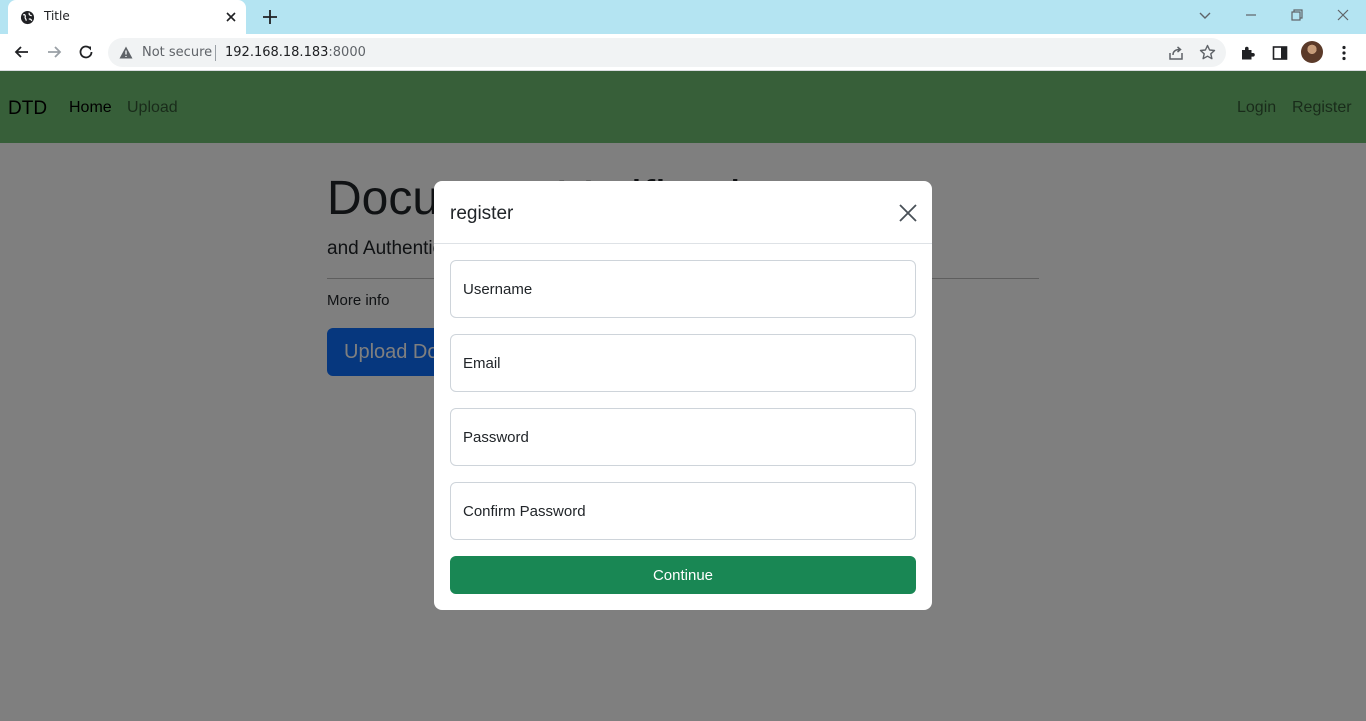 The height and width of the screenshot is (721, 1366). Describe the element at coordinates (347, 52) in the screenshot. I see `url-port: :8000` at that location.